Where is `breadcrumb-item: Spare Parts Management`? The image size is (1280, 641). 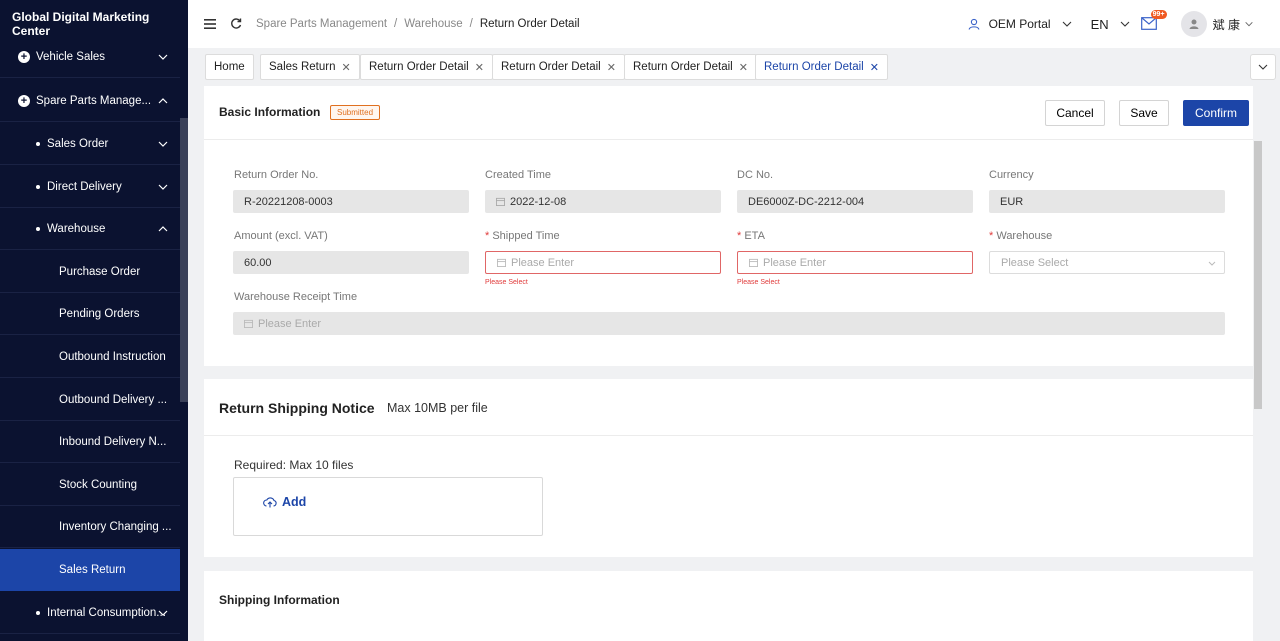 breadcrumb-item: Spare Parts Management is located at coordinates (321, 24).